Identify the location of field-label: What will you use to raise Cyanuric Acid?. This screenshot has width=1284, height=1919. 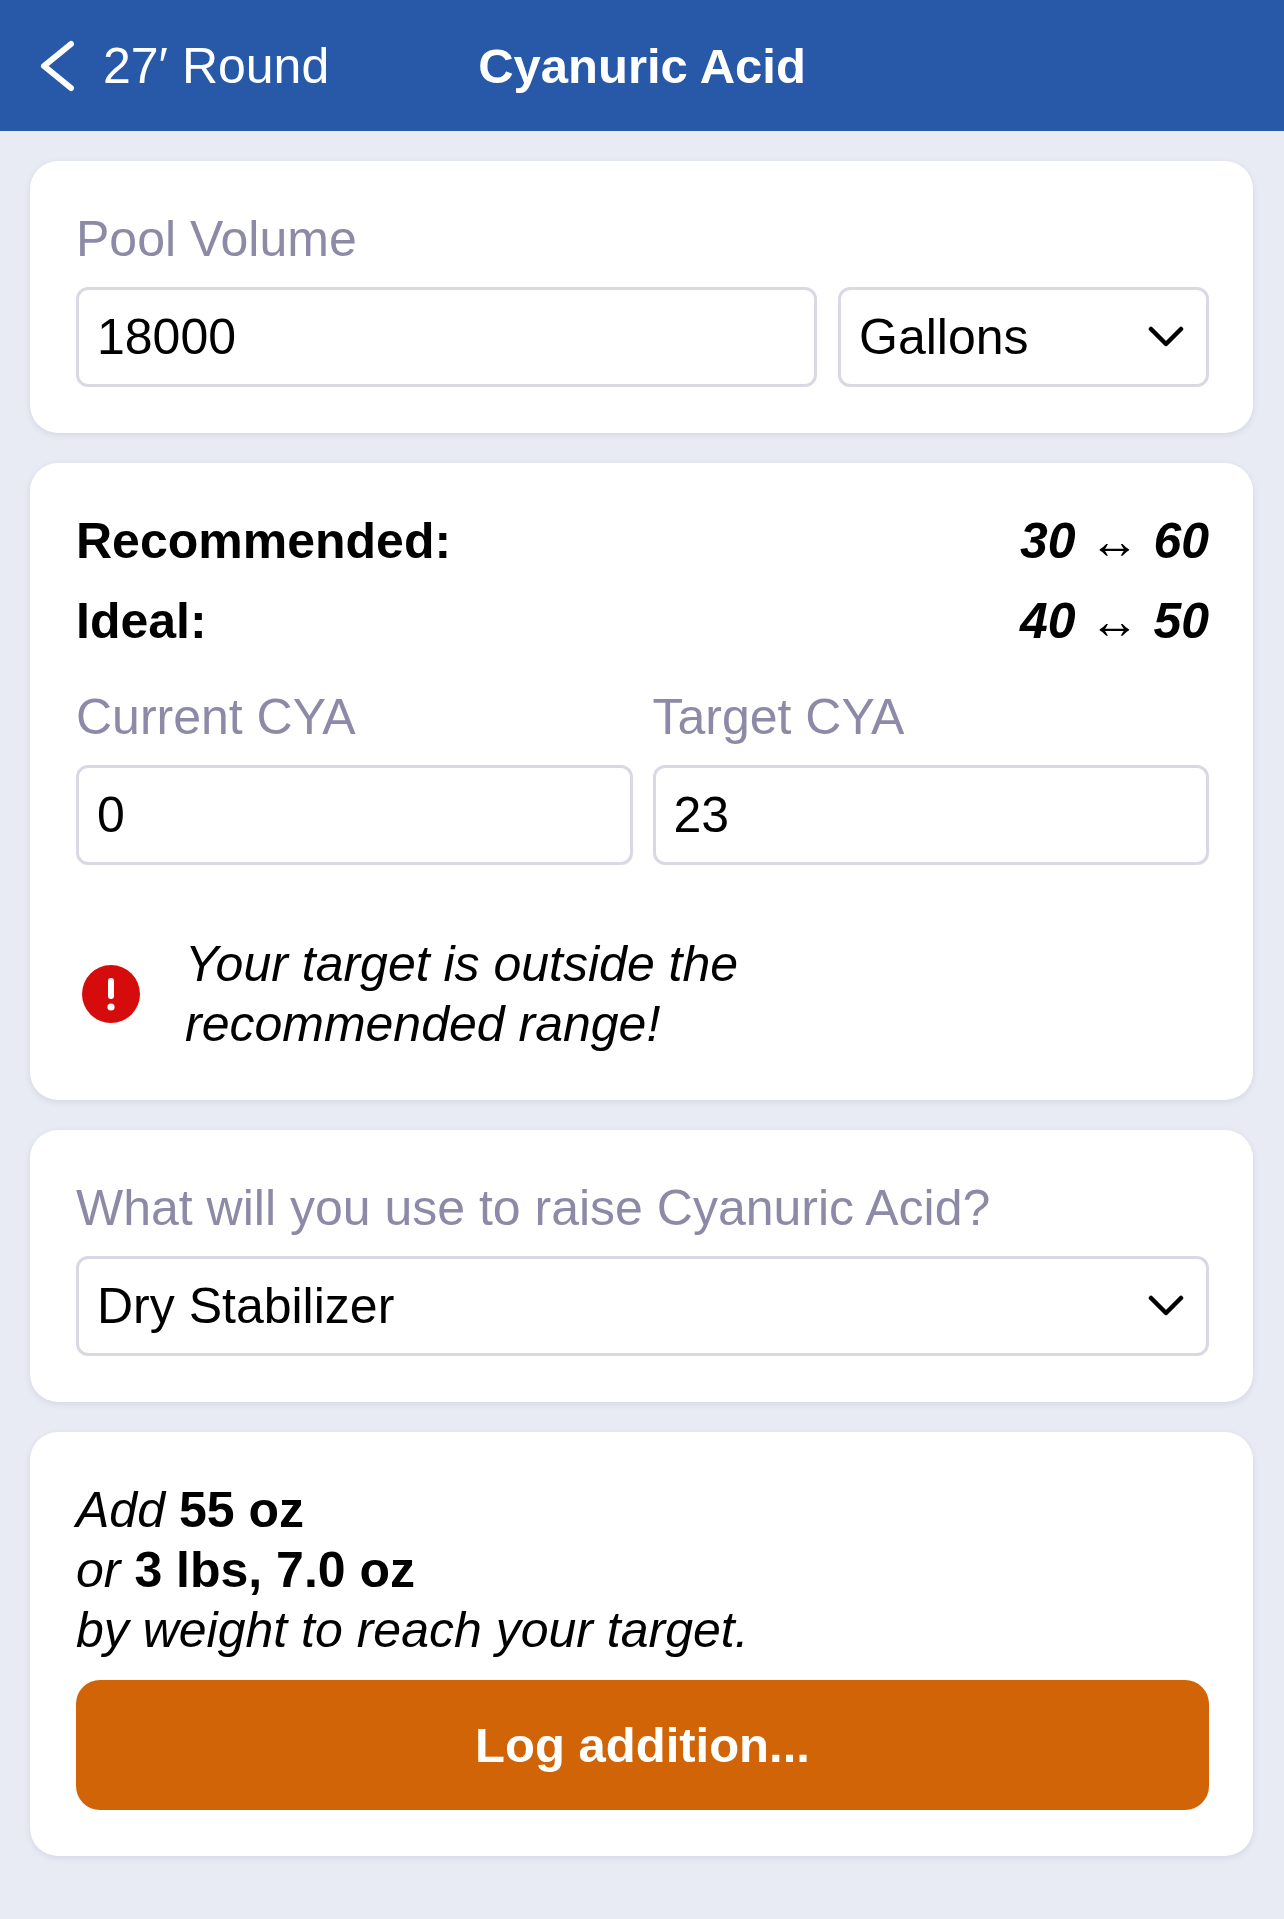
(534, 1208).